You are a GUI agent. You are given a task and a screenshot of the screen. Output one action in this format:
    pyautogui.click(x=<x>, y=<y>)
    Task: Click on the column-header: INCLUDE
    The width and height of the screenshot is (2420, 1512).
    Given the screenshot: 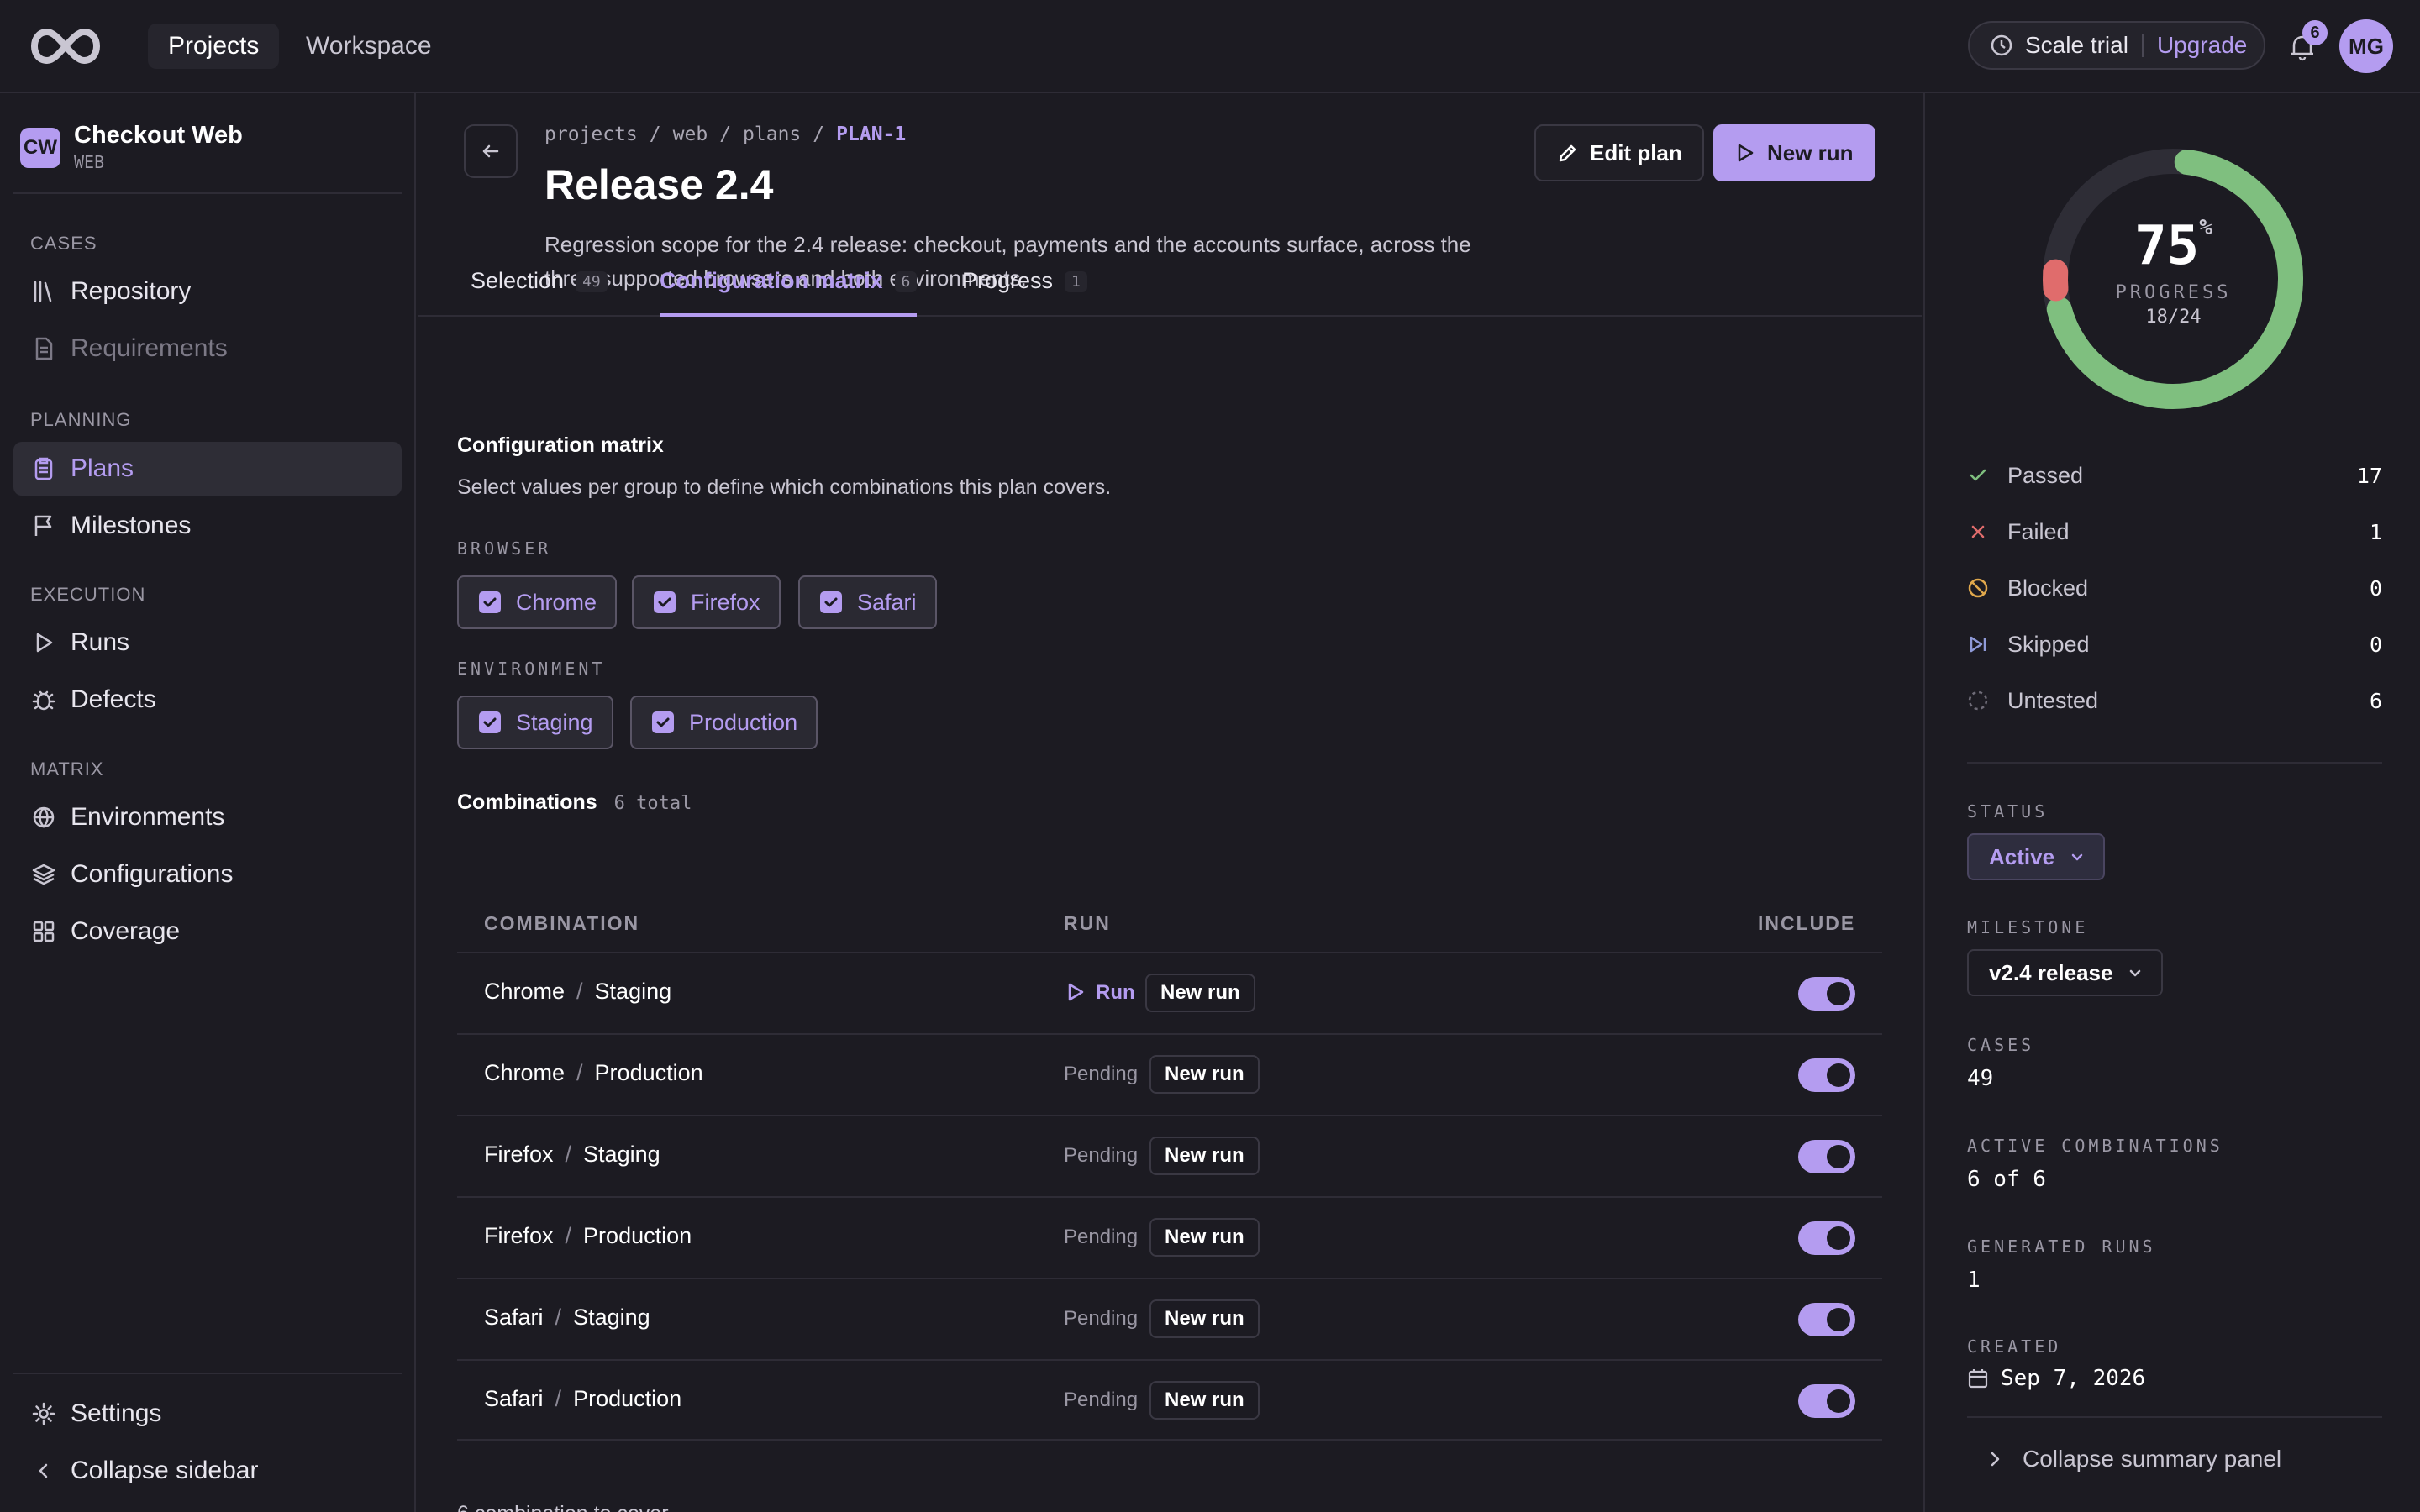 What is the action you would take?
    pyautogui.click(x=1807, y=923)
    